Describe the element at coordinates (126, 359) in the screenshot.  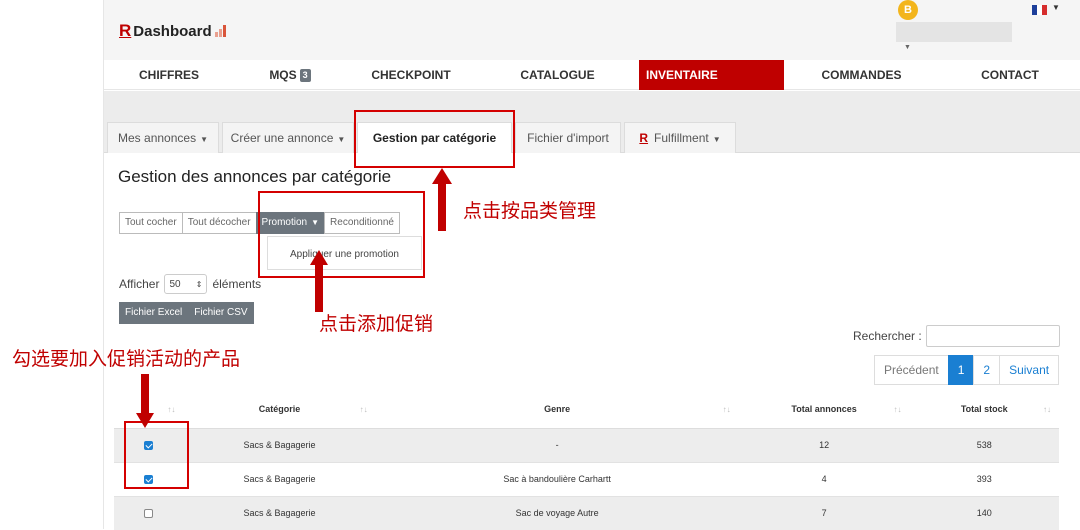
I see `annotation-select-products: 勾选要加入促销活动的产品` at that location.